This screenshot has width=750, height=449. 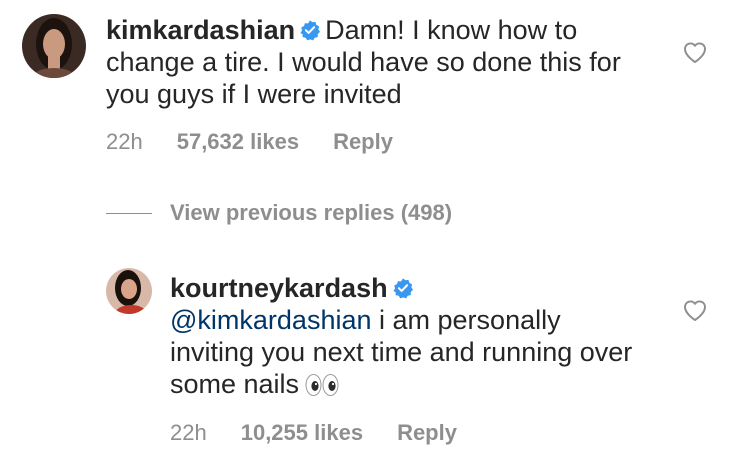 What do you see at coordinates (302, 433) in the screenshot?
I see `reply-likes-count: 10,255 likes` at bounding box center [302, 433].